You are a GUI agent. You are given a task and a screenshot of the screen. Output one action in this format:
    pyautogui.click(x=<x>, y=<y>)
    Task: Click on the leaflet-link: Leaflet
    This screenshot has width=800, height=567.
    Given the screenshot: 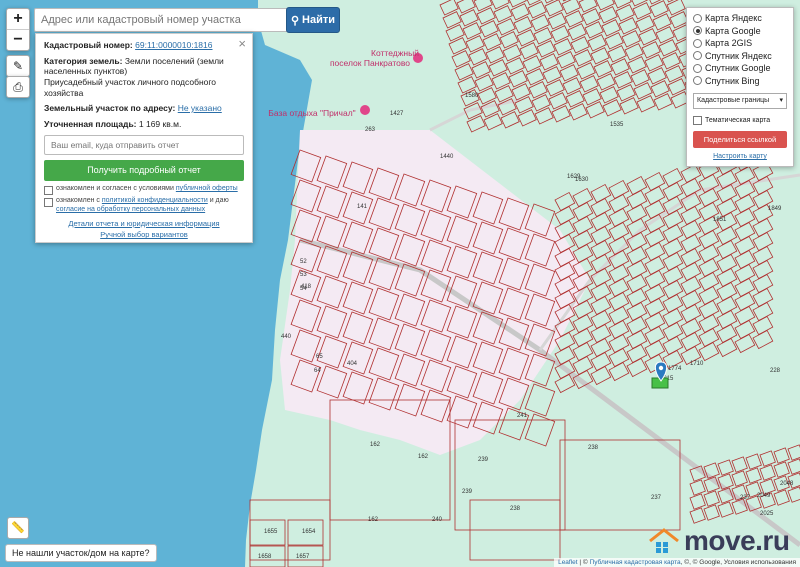 What is the action you would take?
    pyautogui.click(x=568, y=562)
    